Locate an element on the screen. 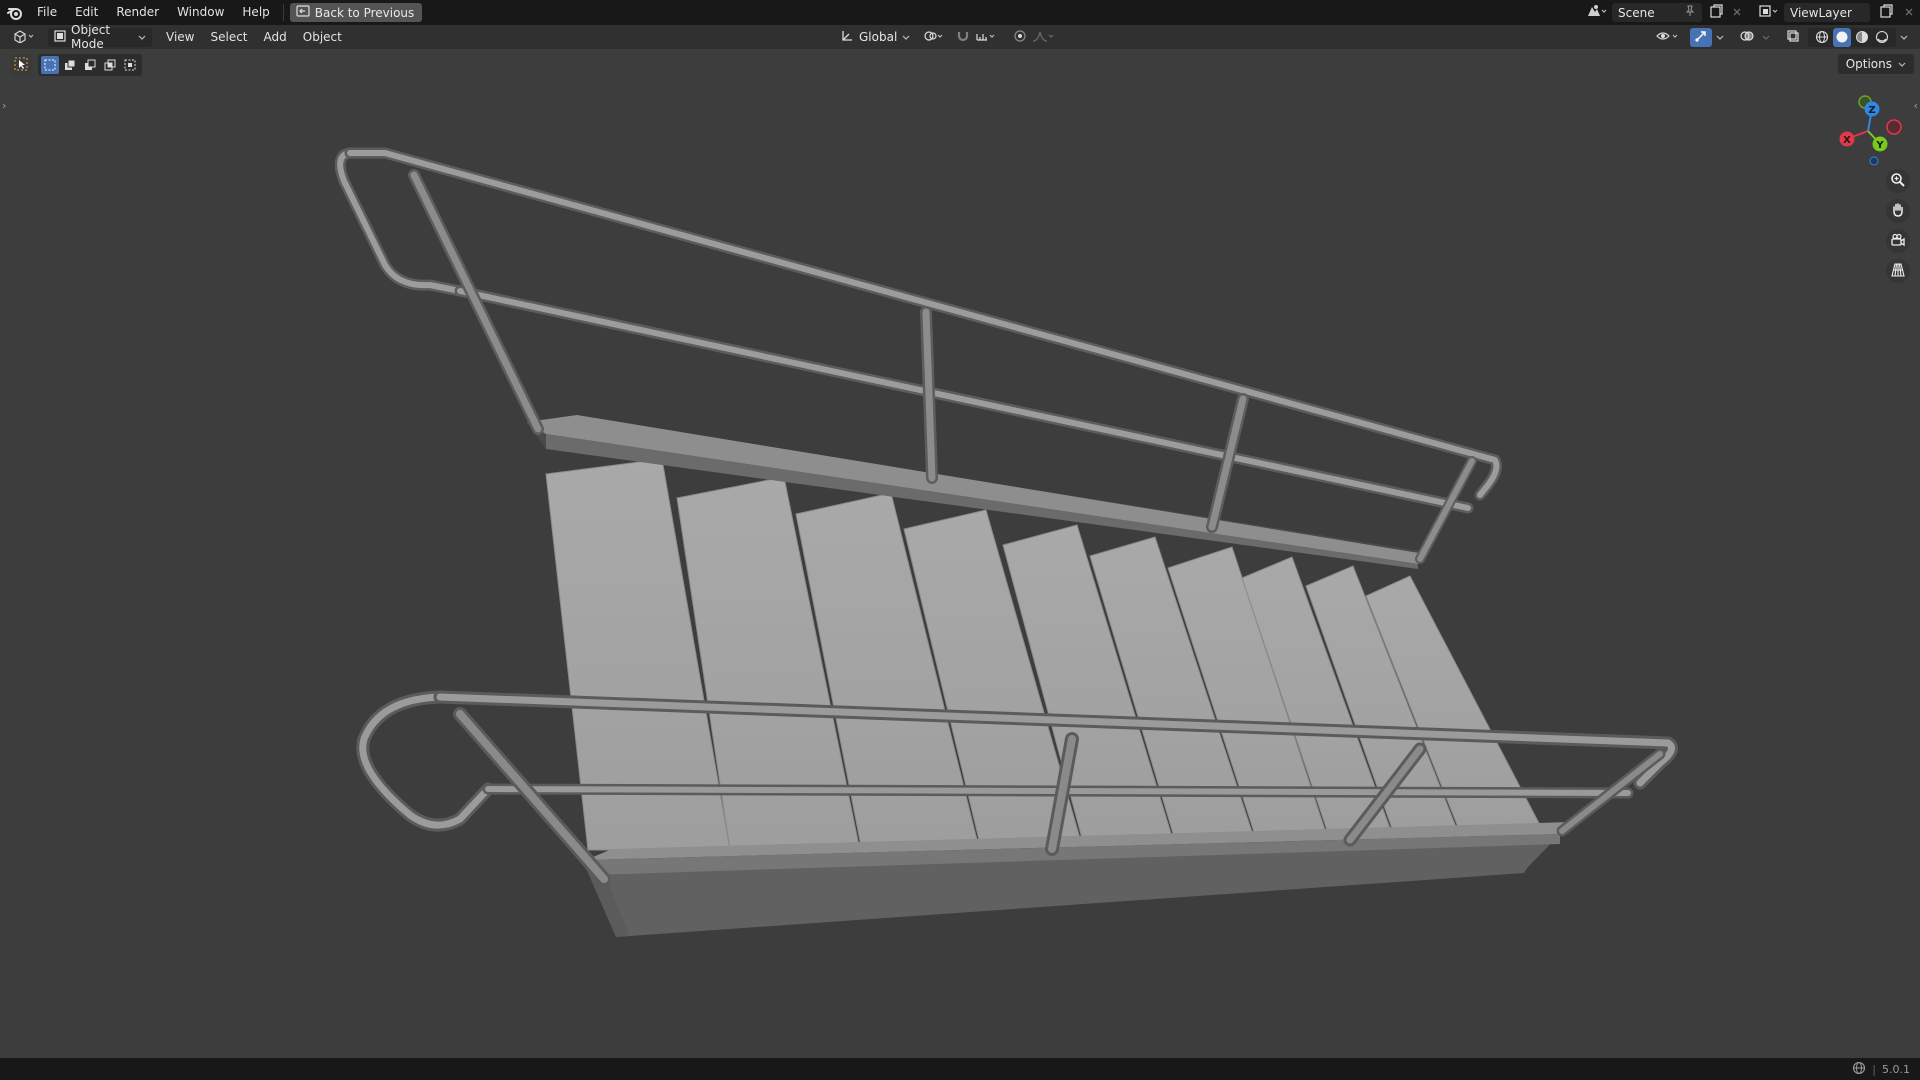 This screenshot has height=1080, width=1920. version-info: | 5.0.1 is located at coordinates (1881, 1069).